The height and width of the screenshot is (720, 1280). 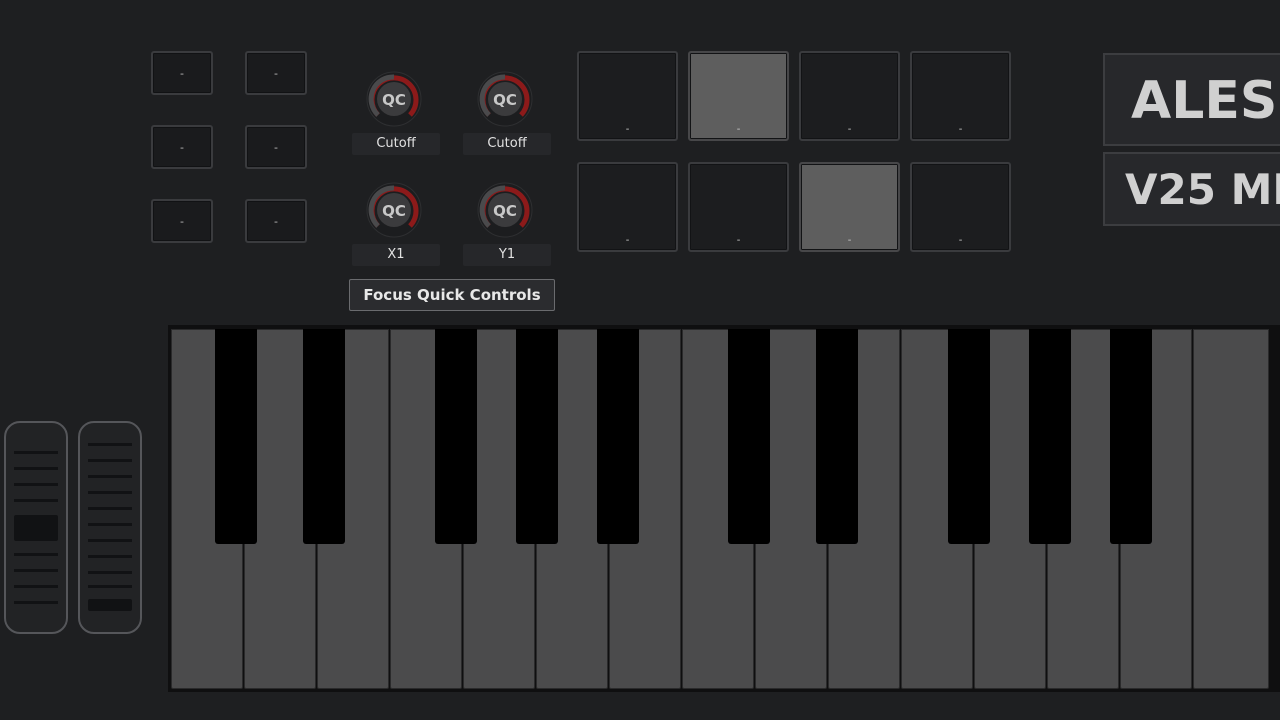 I want to click on knob-label: Y1, so click(x=507, y=255).